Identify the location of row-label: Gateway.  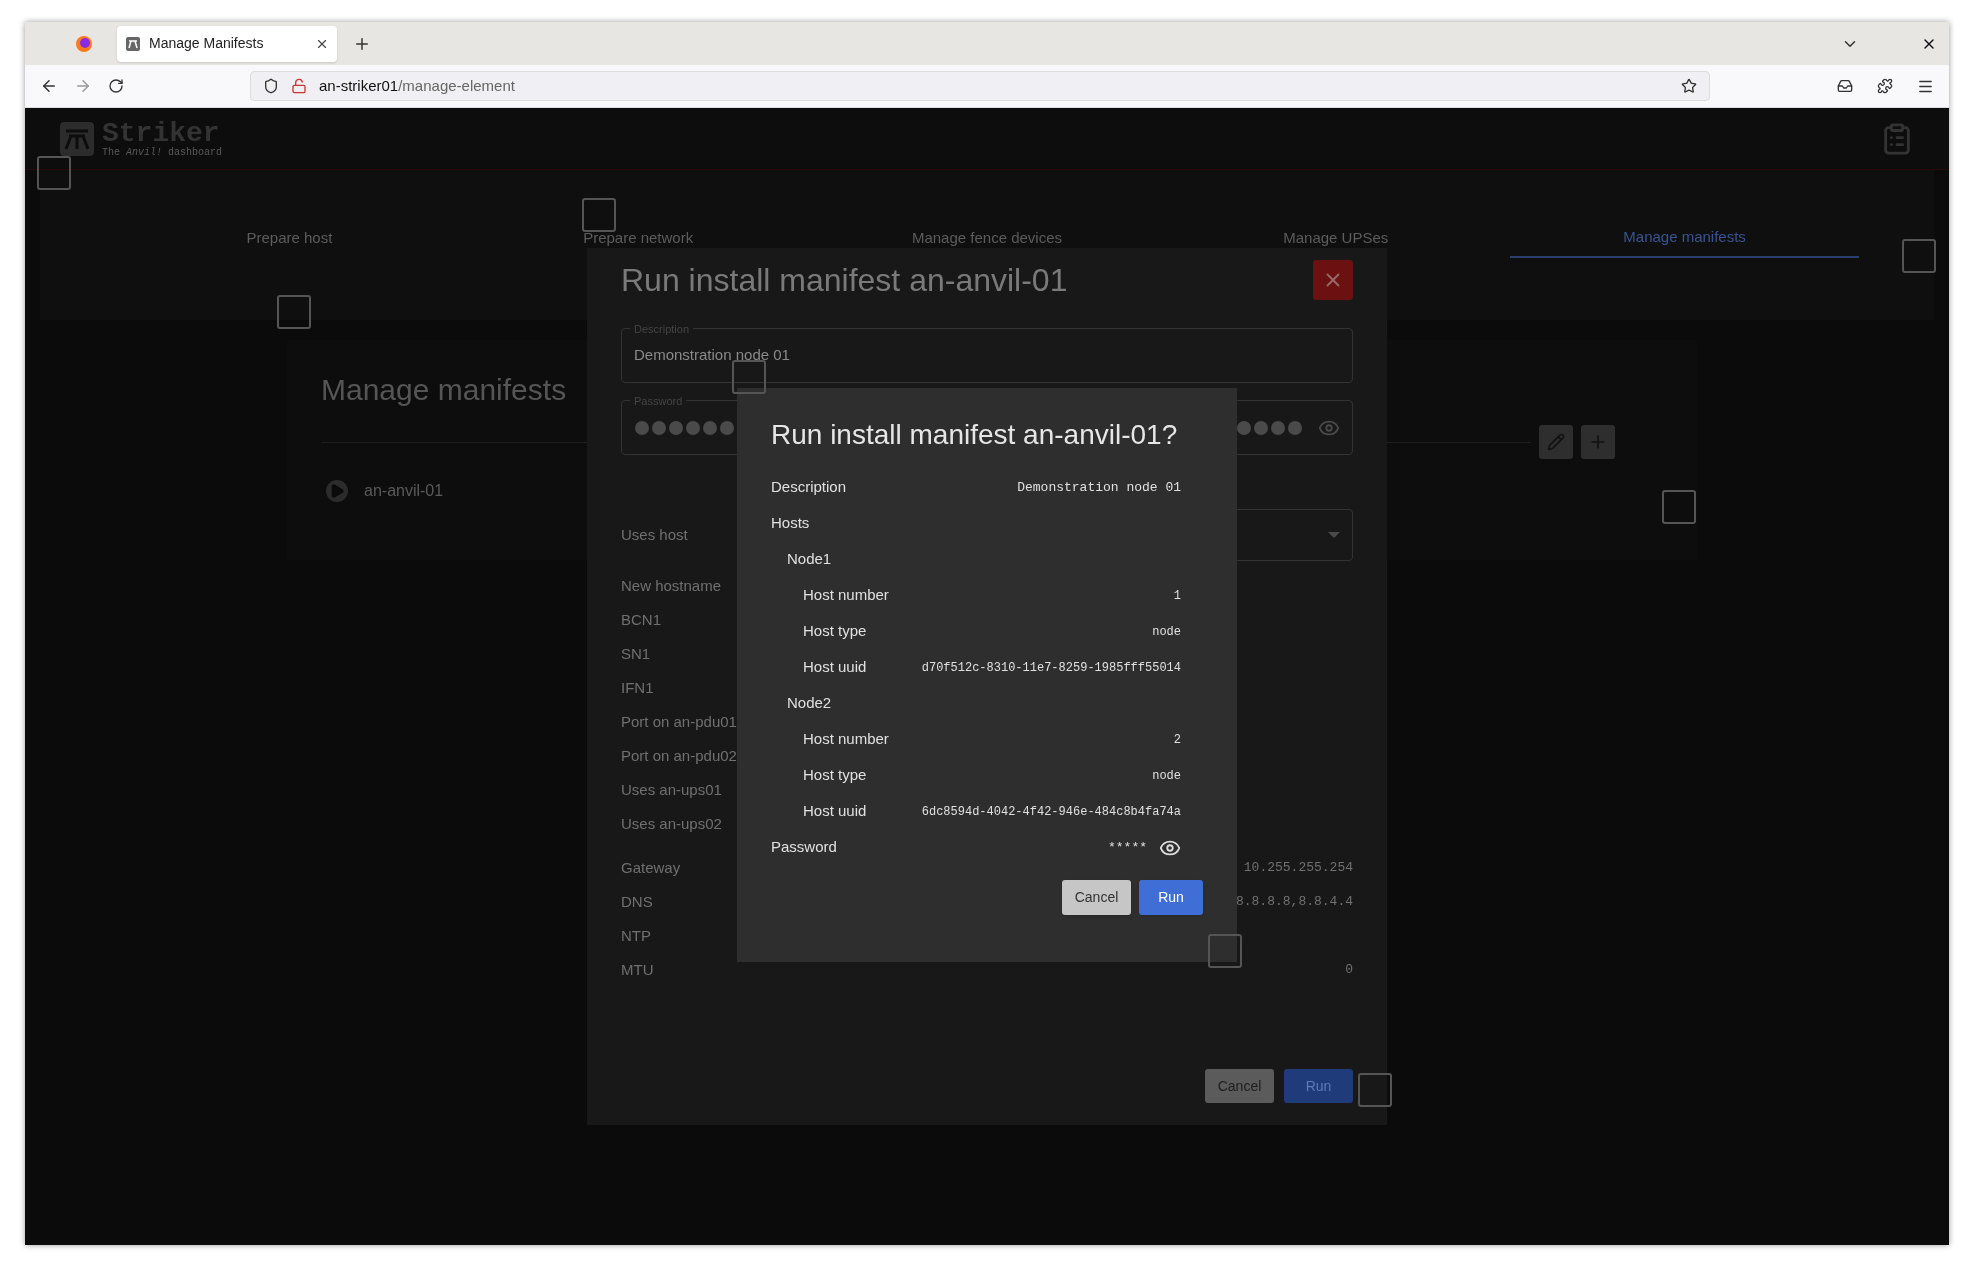
(651, 867).